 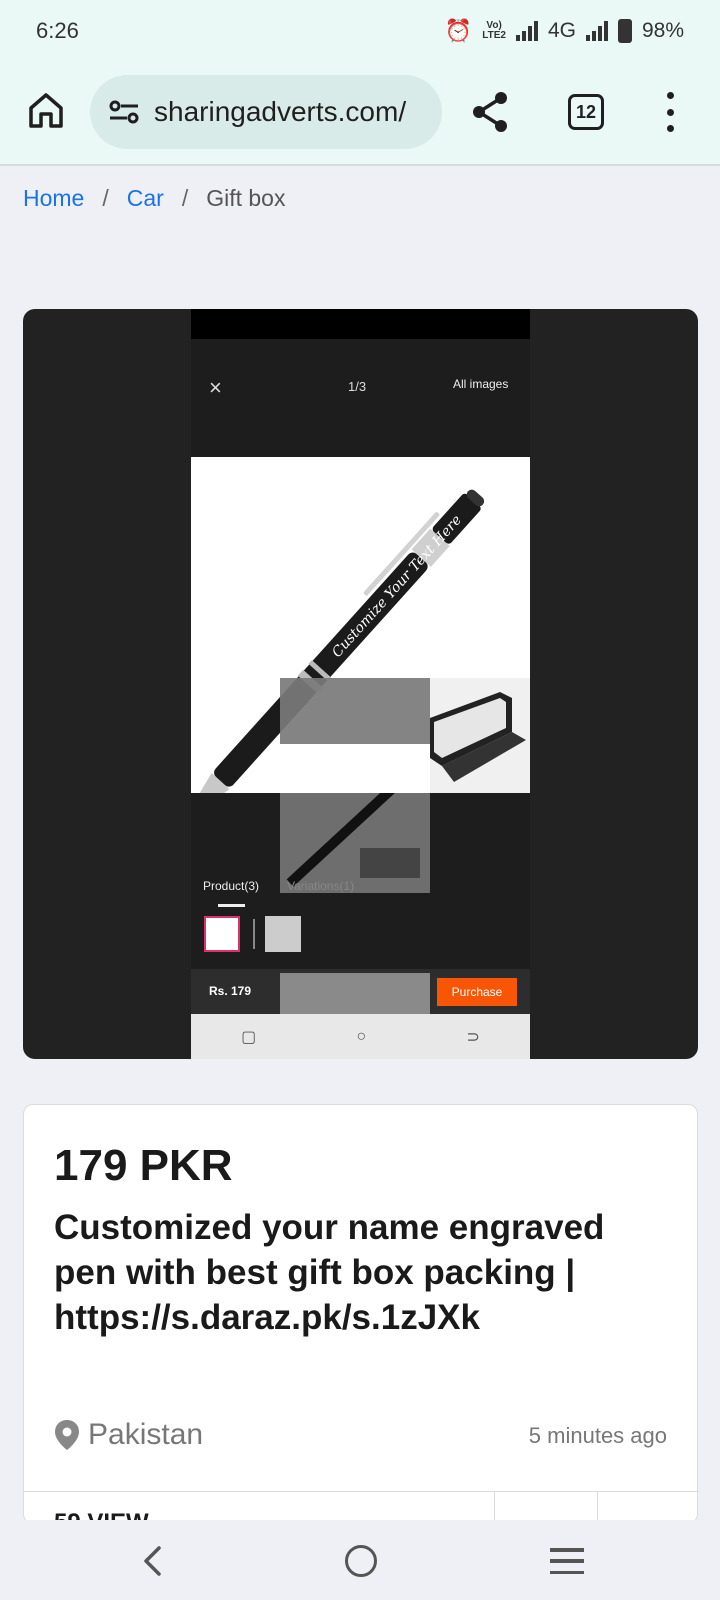 What do you see at coordinates (355, 711) in the screenshot?
I see `screenshot-overlay` at bounding box center [355, 711].